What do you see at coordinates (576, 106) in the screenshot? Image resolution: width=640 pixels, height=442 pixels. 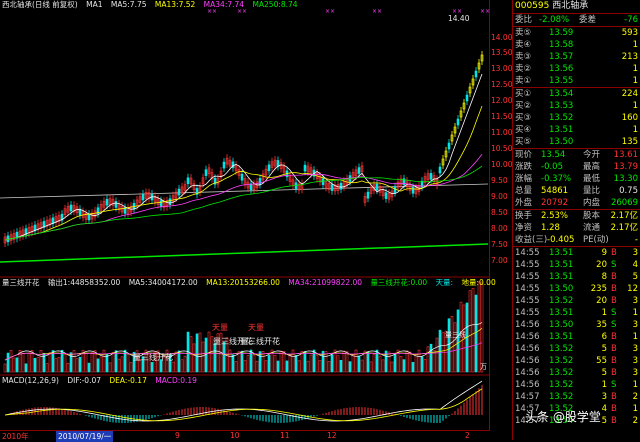 I see `bid-row: 买② 13.53 1` at bounding box center [576, 106].